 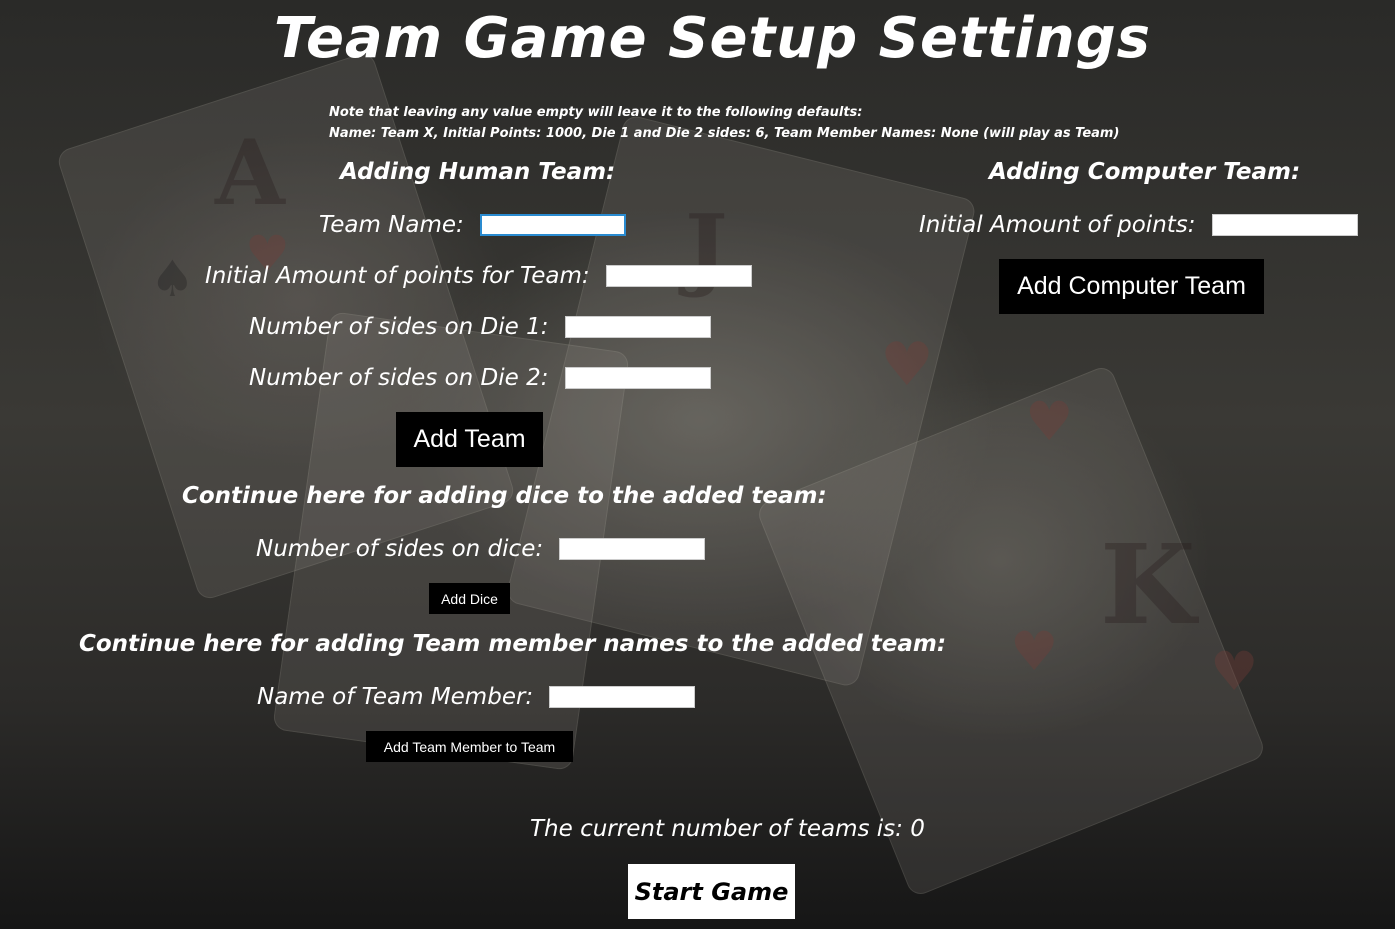 I want to click on start-game-button: Start Game, so click(x=711, y=891).